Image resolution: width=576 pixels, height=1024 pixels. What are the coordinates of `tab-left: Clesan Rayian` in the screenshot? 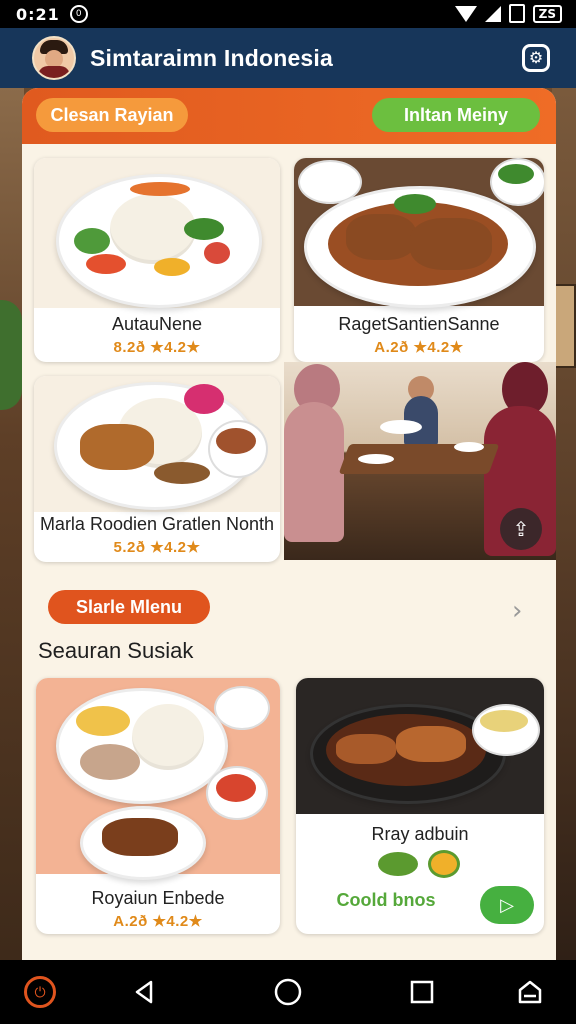 It's located at (112, 115).